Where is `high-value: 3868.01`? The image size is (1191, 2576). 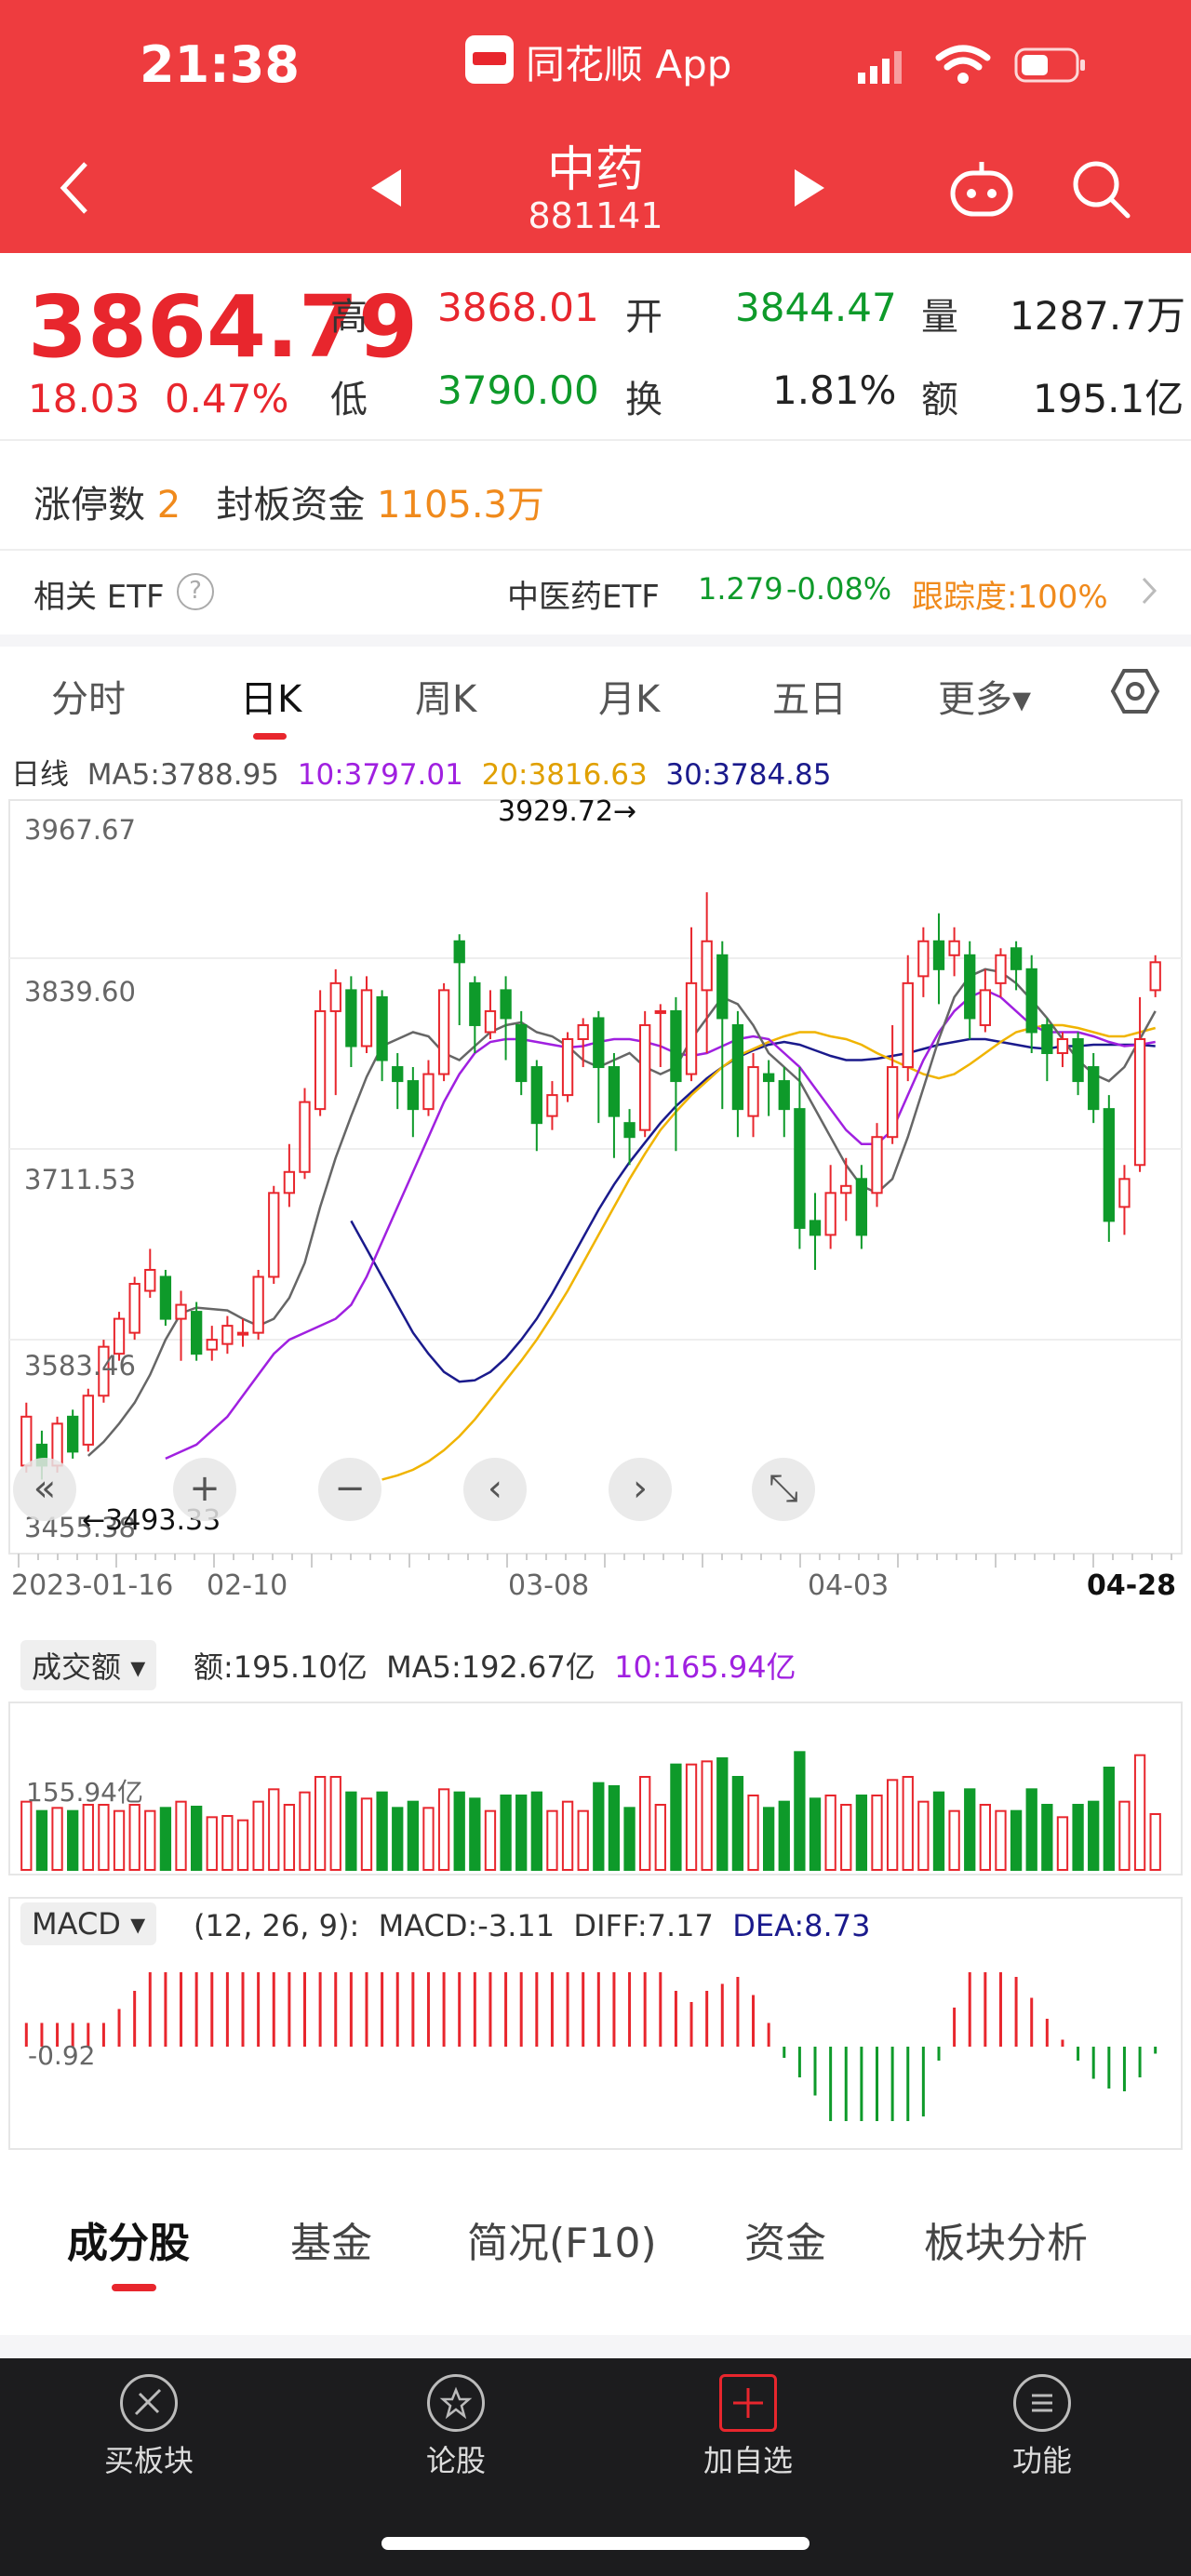
high-value: 3868.01 is located at coordinates (518, 307).